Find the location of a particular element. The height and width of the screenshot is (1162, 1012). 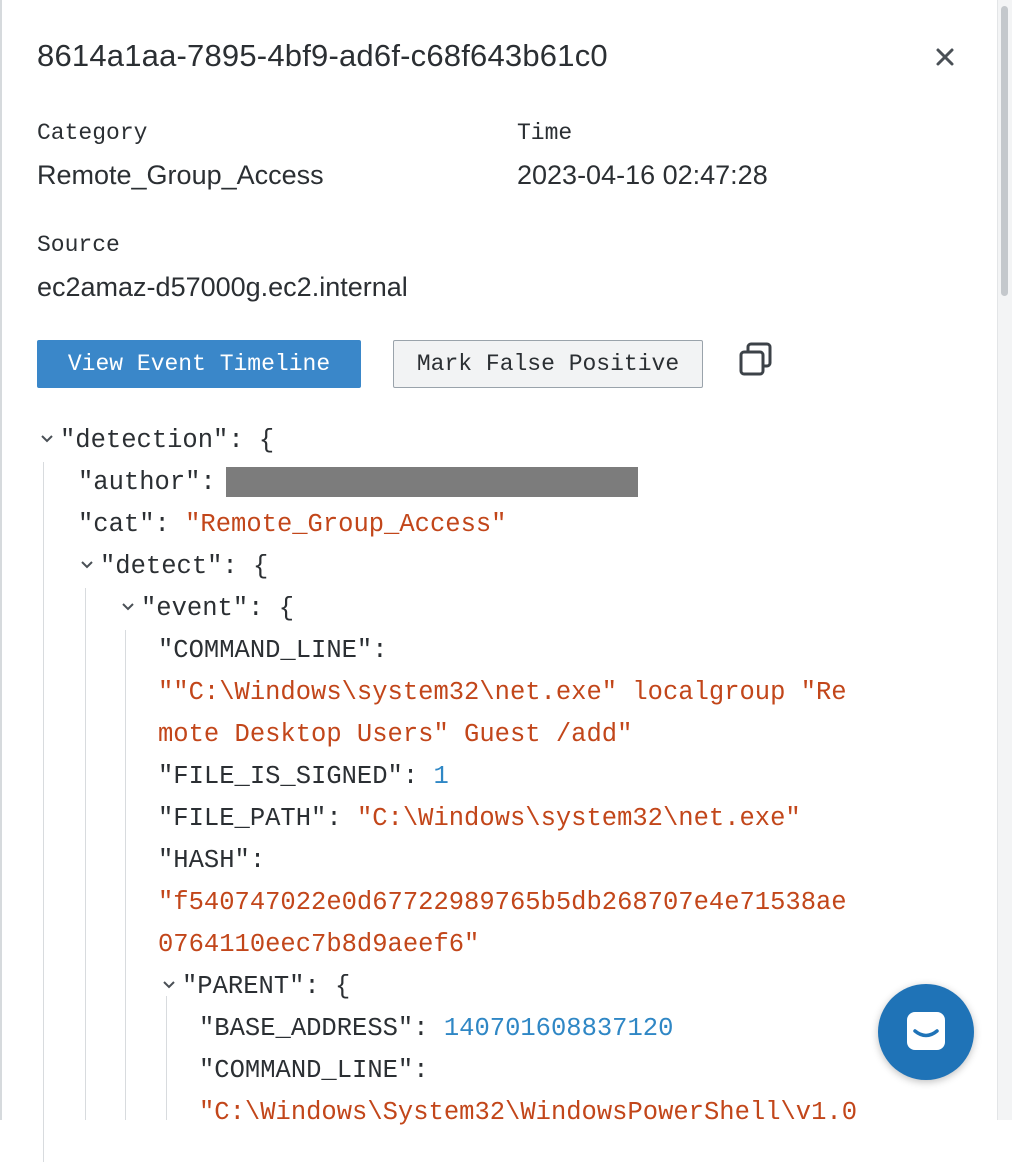

json-line: "author": is located at coordinates (358, 483).